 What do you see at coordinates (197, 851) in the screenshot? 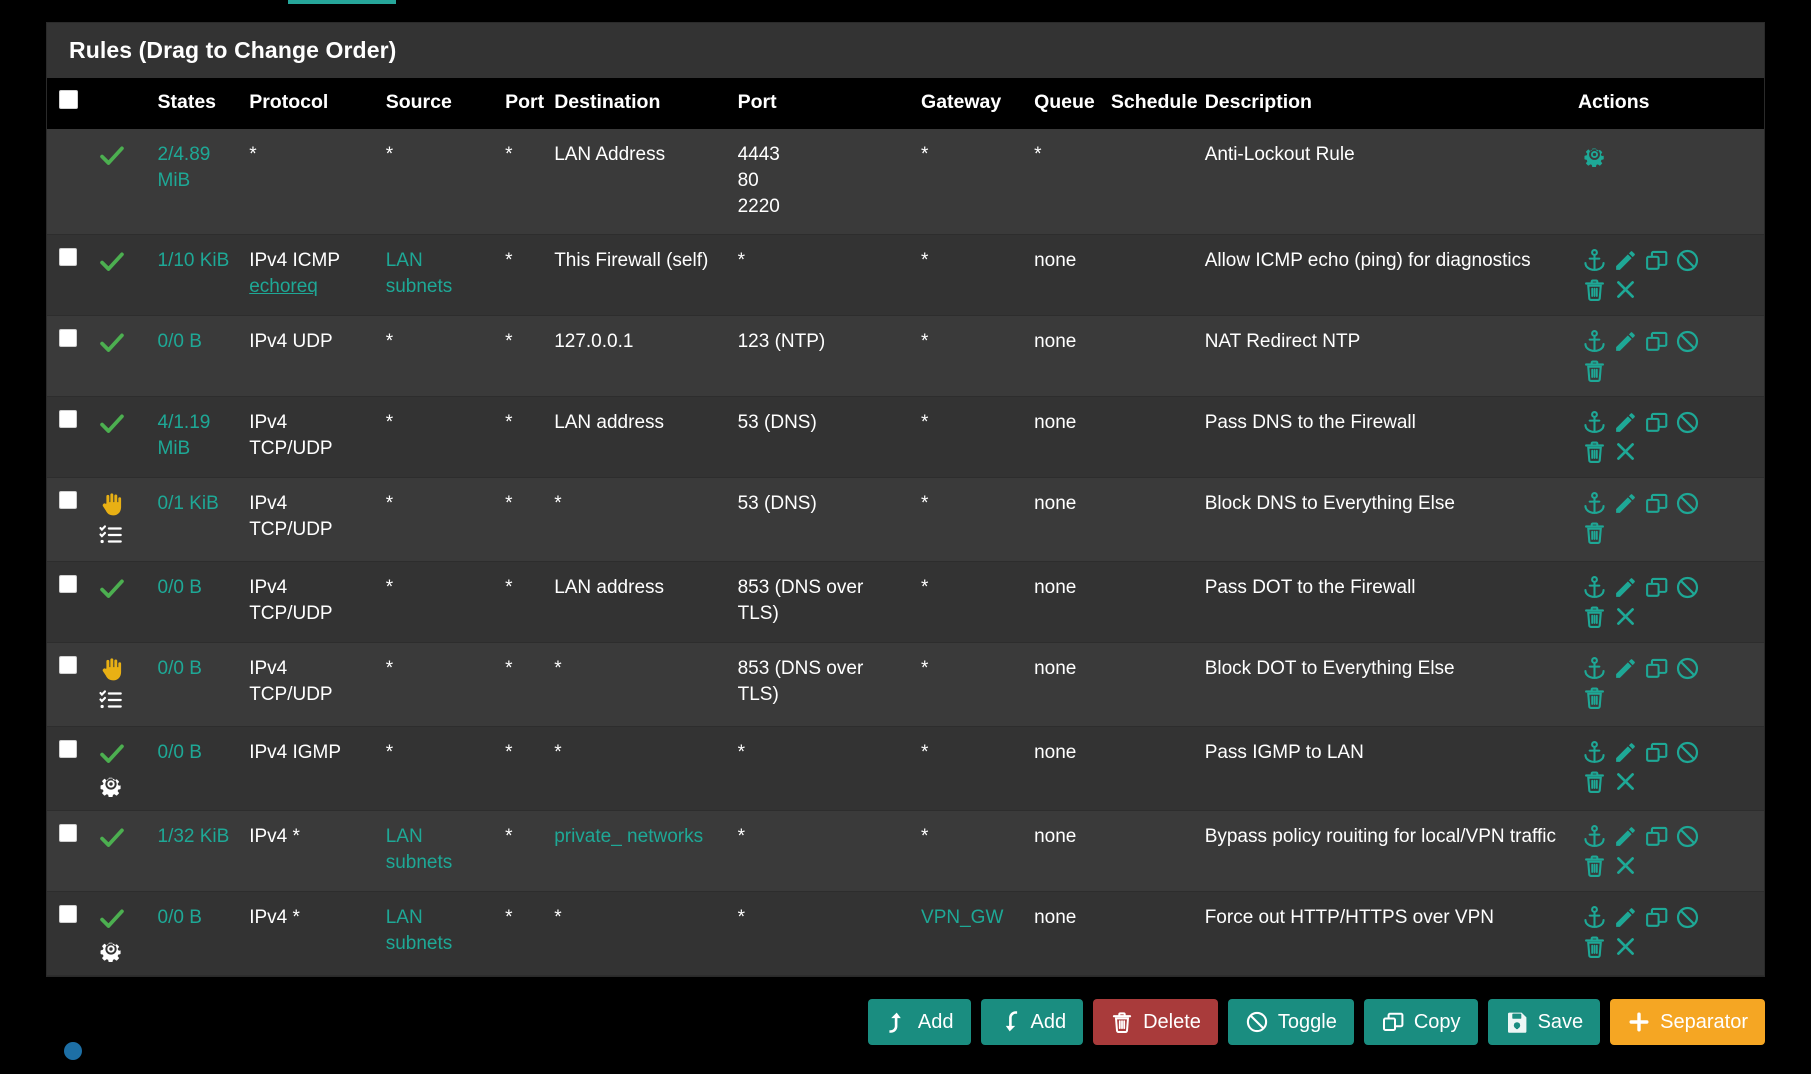
I see `rule-states: 1/32 KiB` at bounding box center [197, 851].